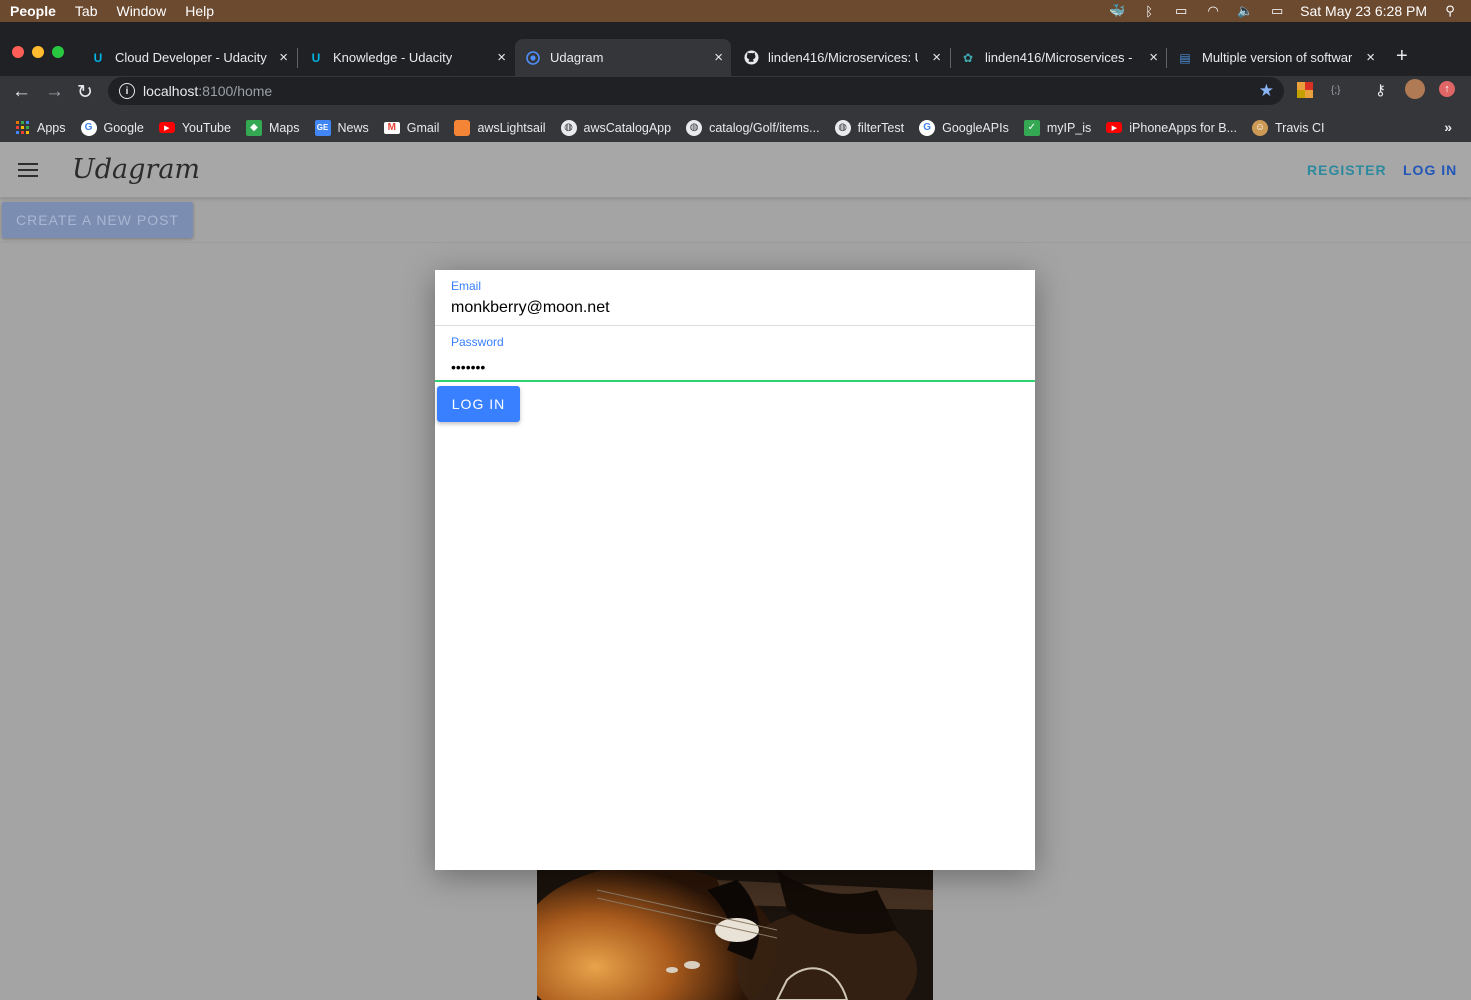 This screenshot has width=1471, height=1000. Describe the element at coordinates (1149, 11) in the screenshot. I see `bluetooth-icon: ᛒ` at that location.